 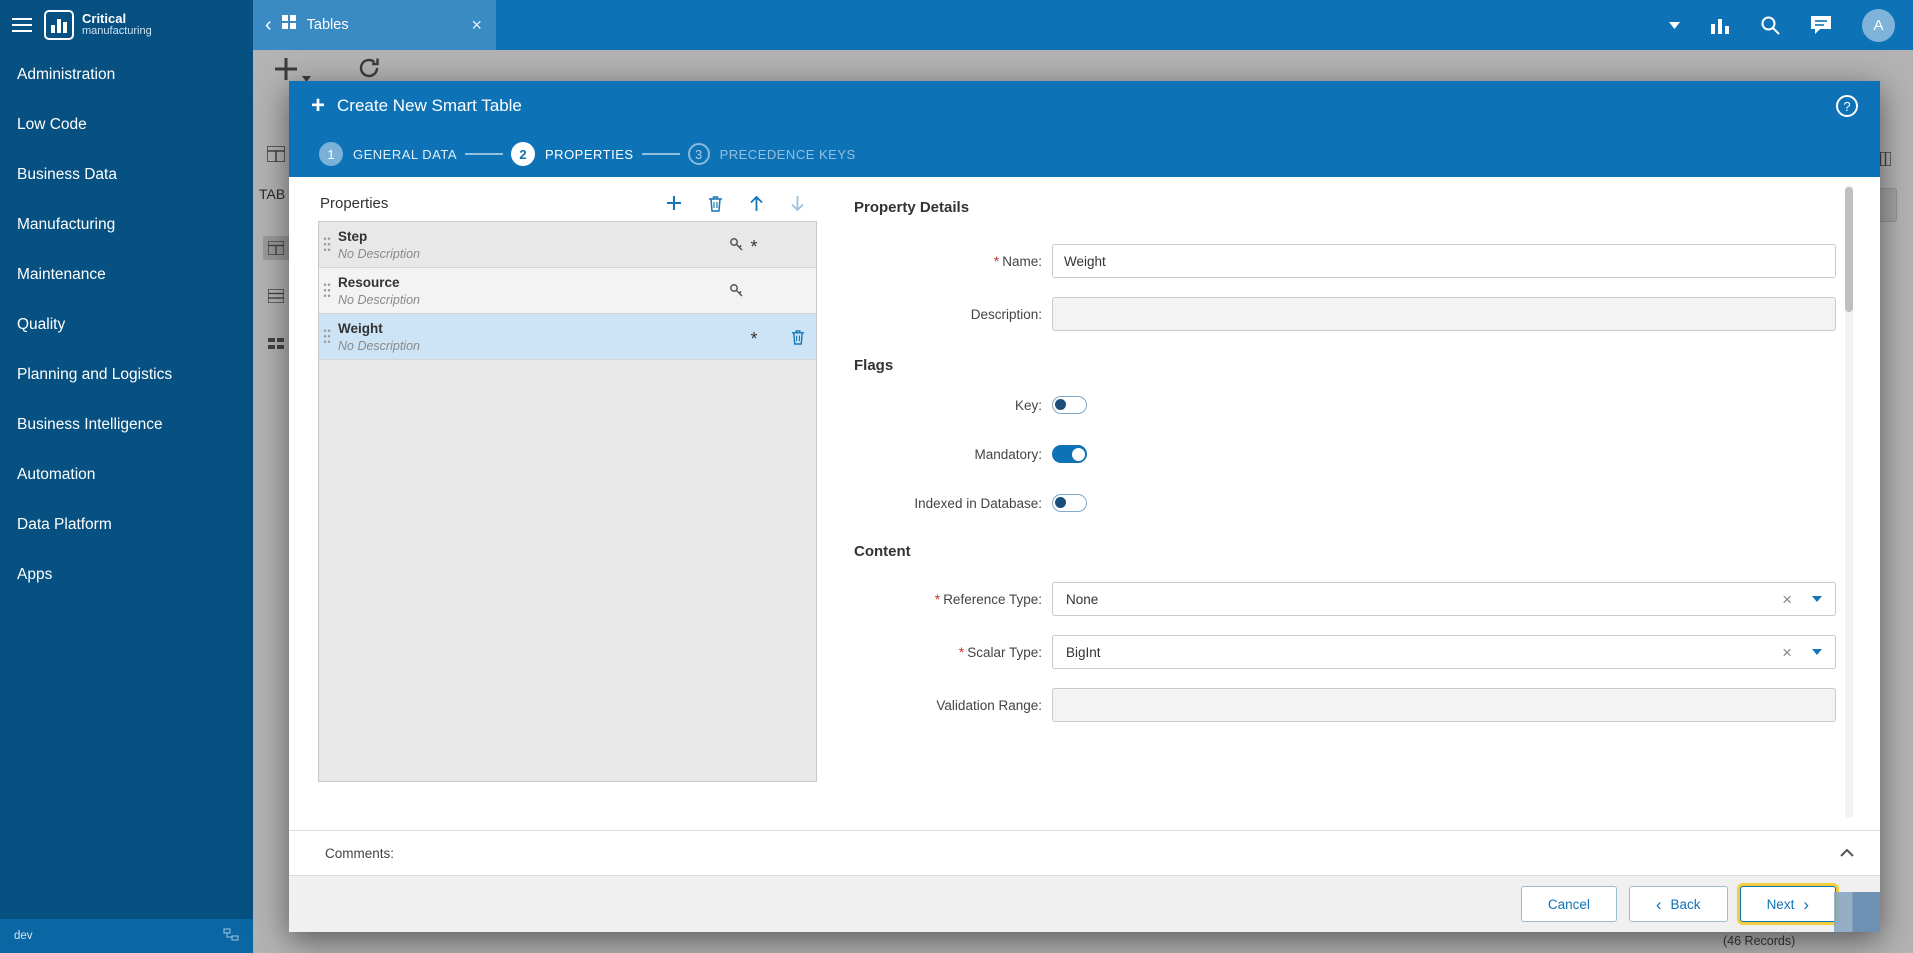 I want to click on reference-type-value: None, so click(x=1082, y=599).